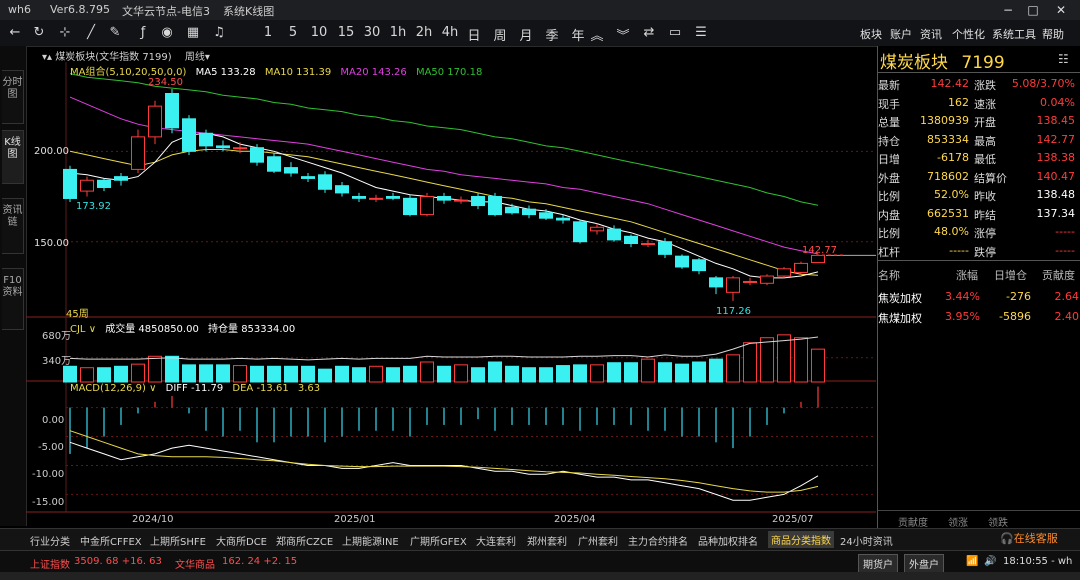 This screenshot has height=580, width=1080. Describe the element at coordinates (346, 32) in the screenshot. I see `period-3: 15` at that location.